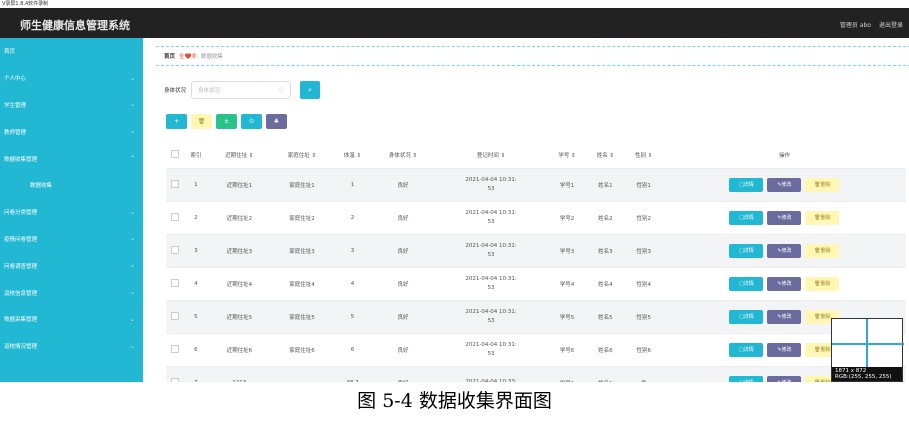 This screenshot has height=425, width=909. What do you see at coordinates (239, 185) in the screenshot?
I see `cell-recent-address: 近期住址1` at bounding box center [239, 185].